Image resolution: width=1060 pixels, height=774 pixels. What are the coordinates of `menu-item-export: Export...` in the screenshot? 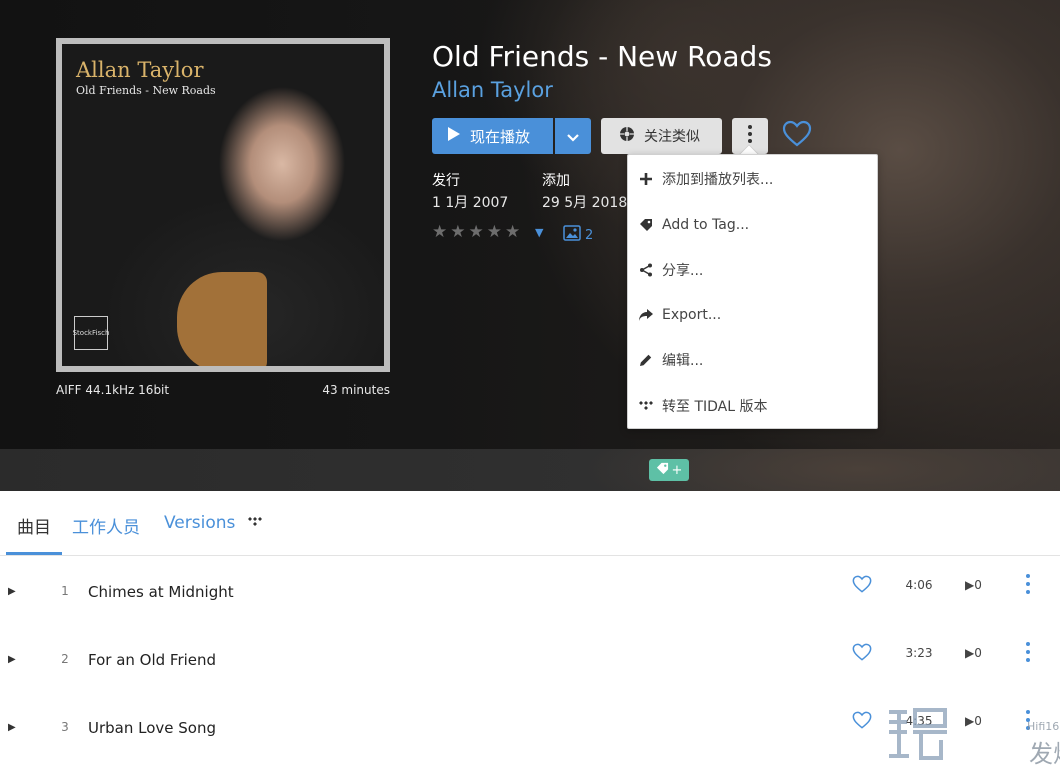 It's located at (752, 315).